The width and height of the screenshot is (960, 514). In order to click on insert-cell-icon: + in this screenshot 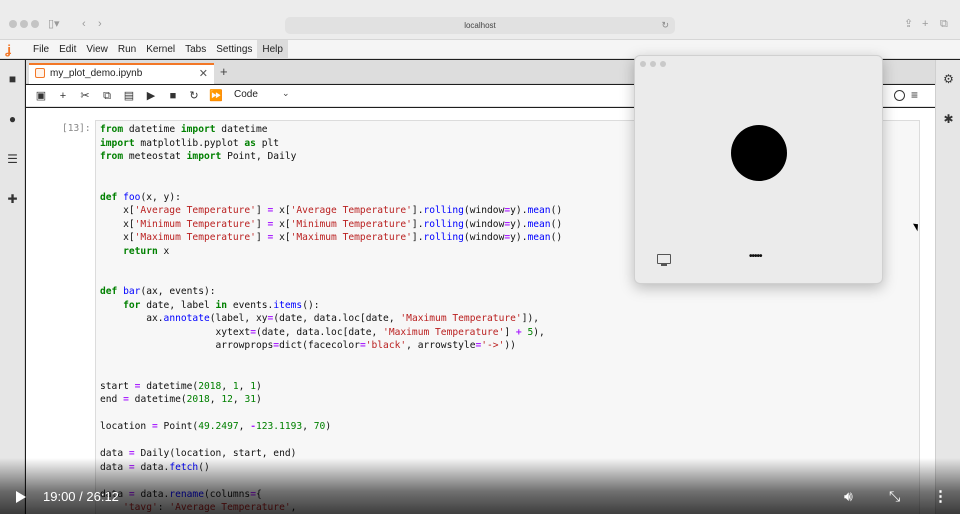, I will do `click(63, 96)`.